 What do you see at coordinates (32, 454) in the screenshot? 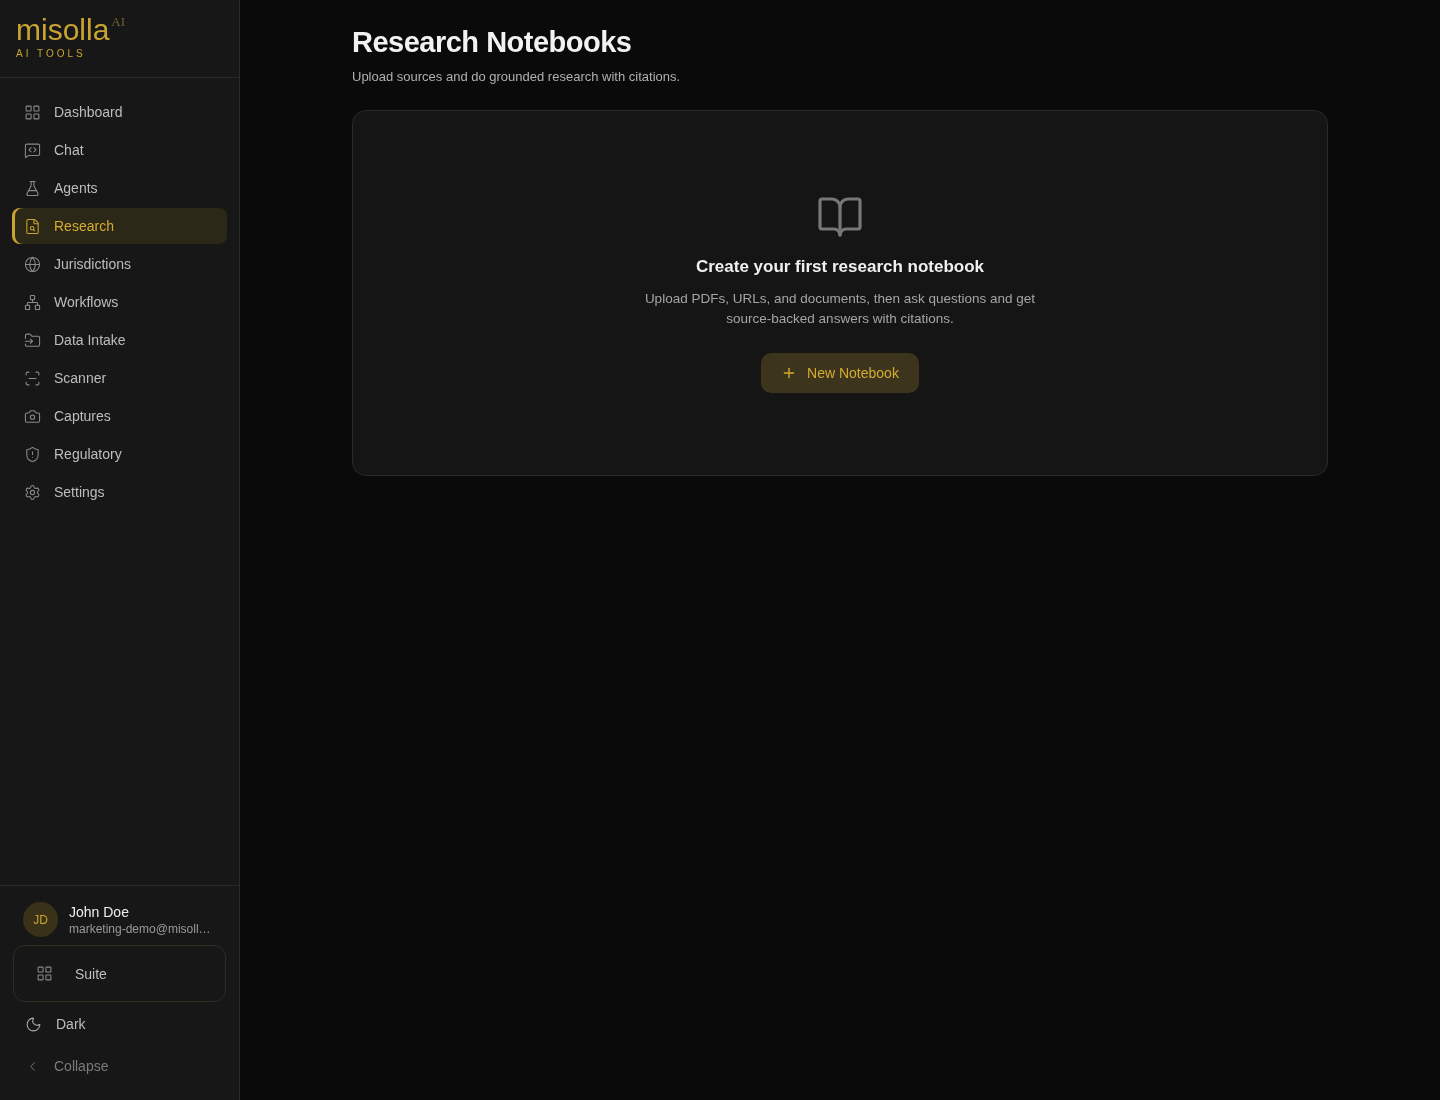
I see `shield-icon` at bounding box center [32, 454].